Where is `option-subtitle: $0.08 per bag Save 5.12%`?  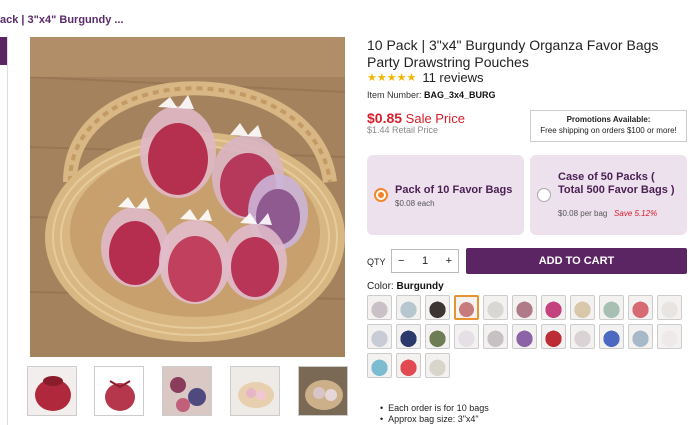
option-subtitle: $0.08 per bag Save 5.12% is located at coordinates (607, 213).